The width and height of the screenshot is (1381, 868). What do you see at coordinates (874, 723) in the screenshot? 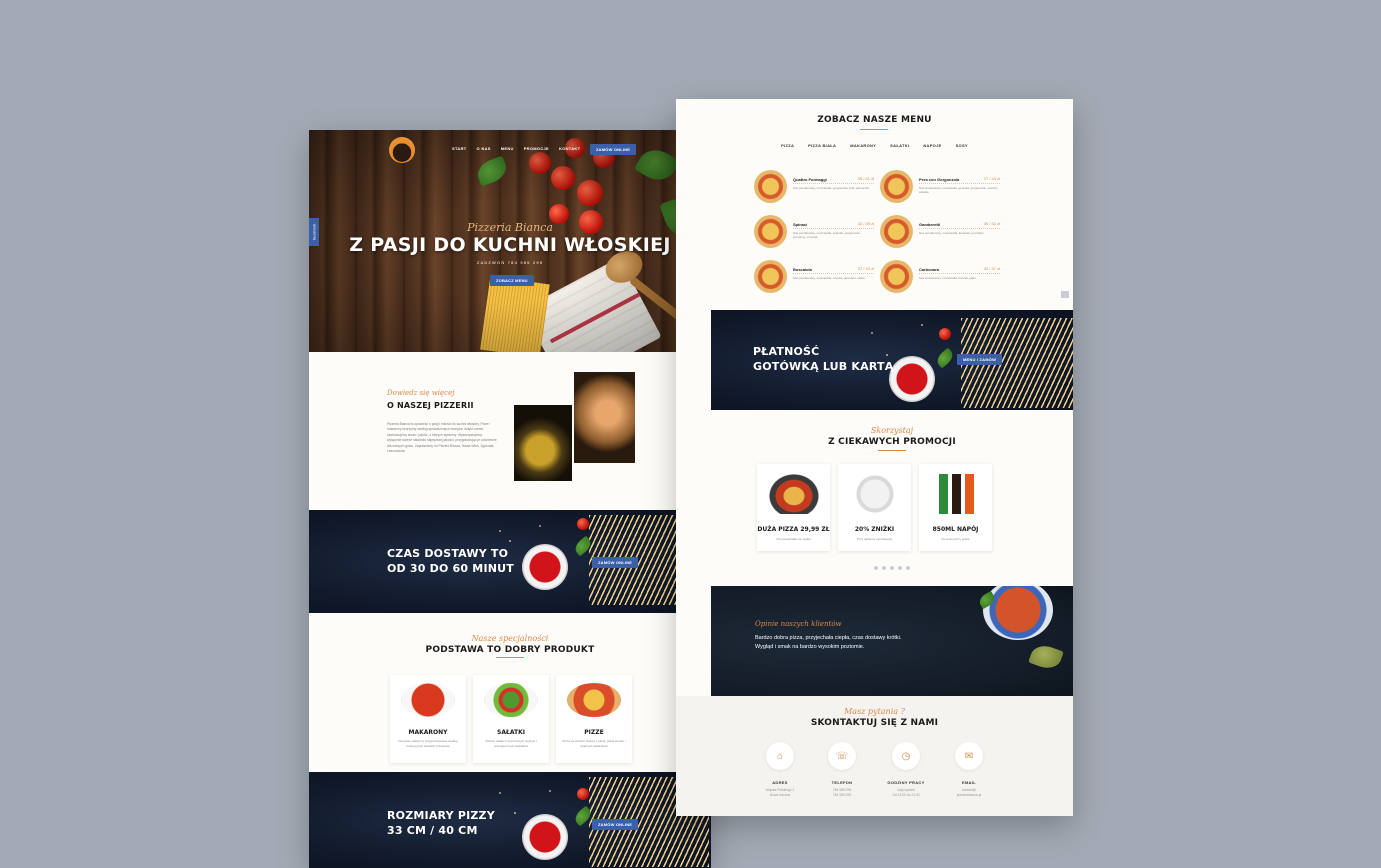
I see `contact-title: SKONTAKTUJ SIĘ Z NAMI` at bounding box center [874, 723].